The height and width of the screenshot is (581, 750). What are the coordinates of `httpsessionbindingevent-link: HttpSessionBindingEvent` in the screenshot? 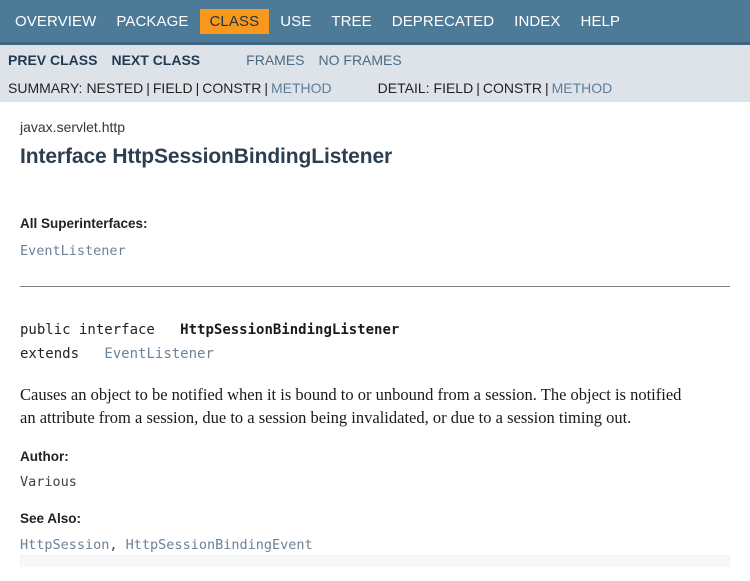 It's located at (219, 545).